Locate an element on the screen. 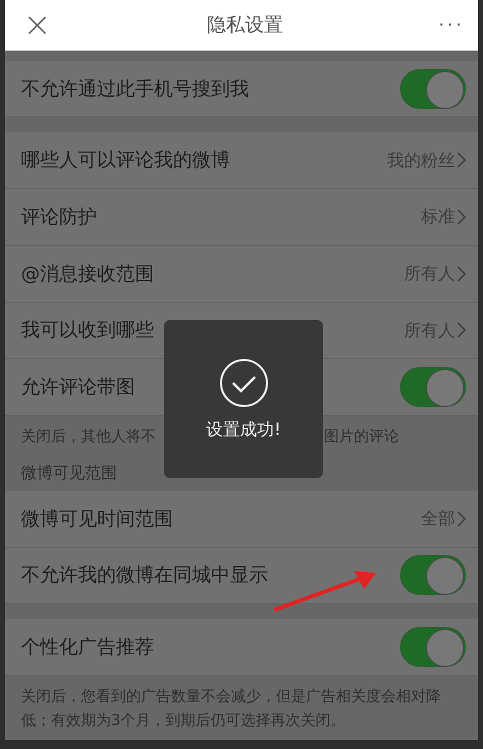 The height and width of the screenshot is (749, 483). note-text: 关闭后，您看到的广告数量不会减少，但是广告相关度会相对降低；有效期为3个月，到期后仍可选择再次关闭。 is located at coordinates (231, 708).